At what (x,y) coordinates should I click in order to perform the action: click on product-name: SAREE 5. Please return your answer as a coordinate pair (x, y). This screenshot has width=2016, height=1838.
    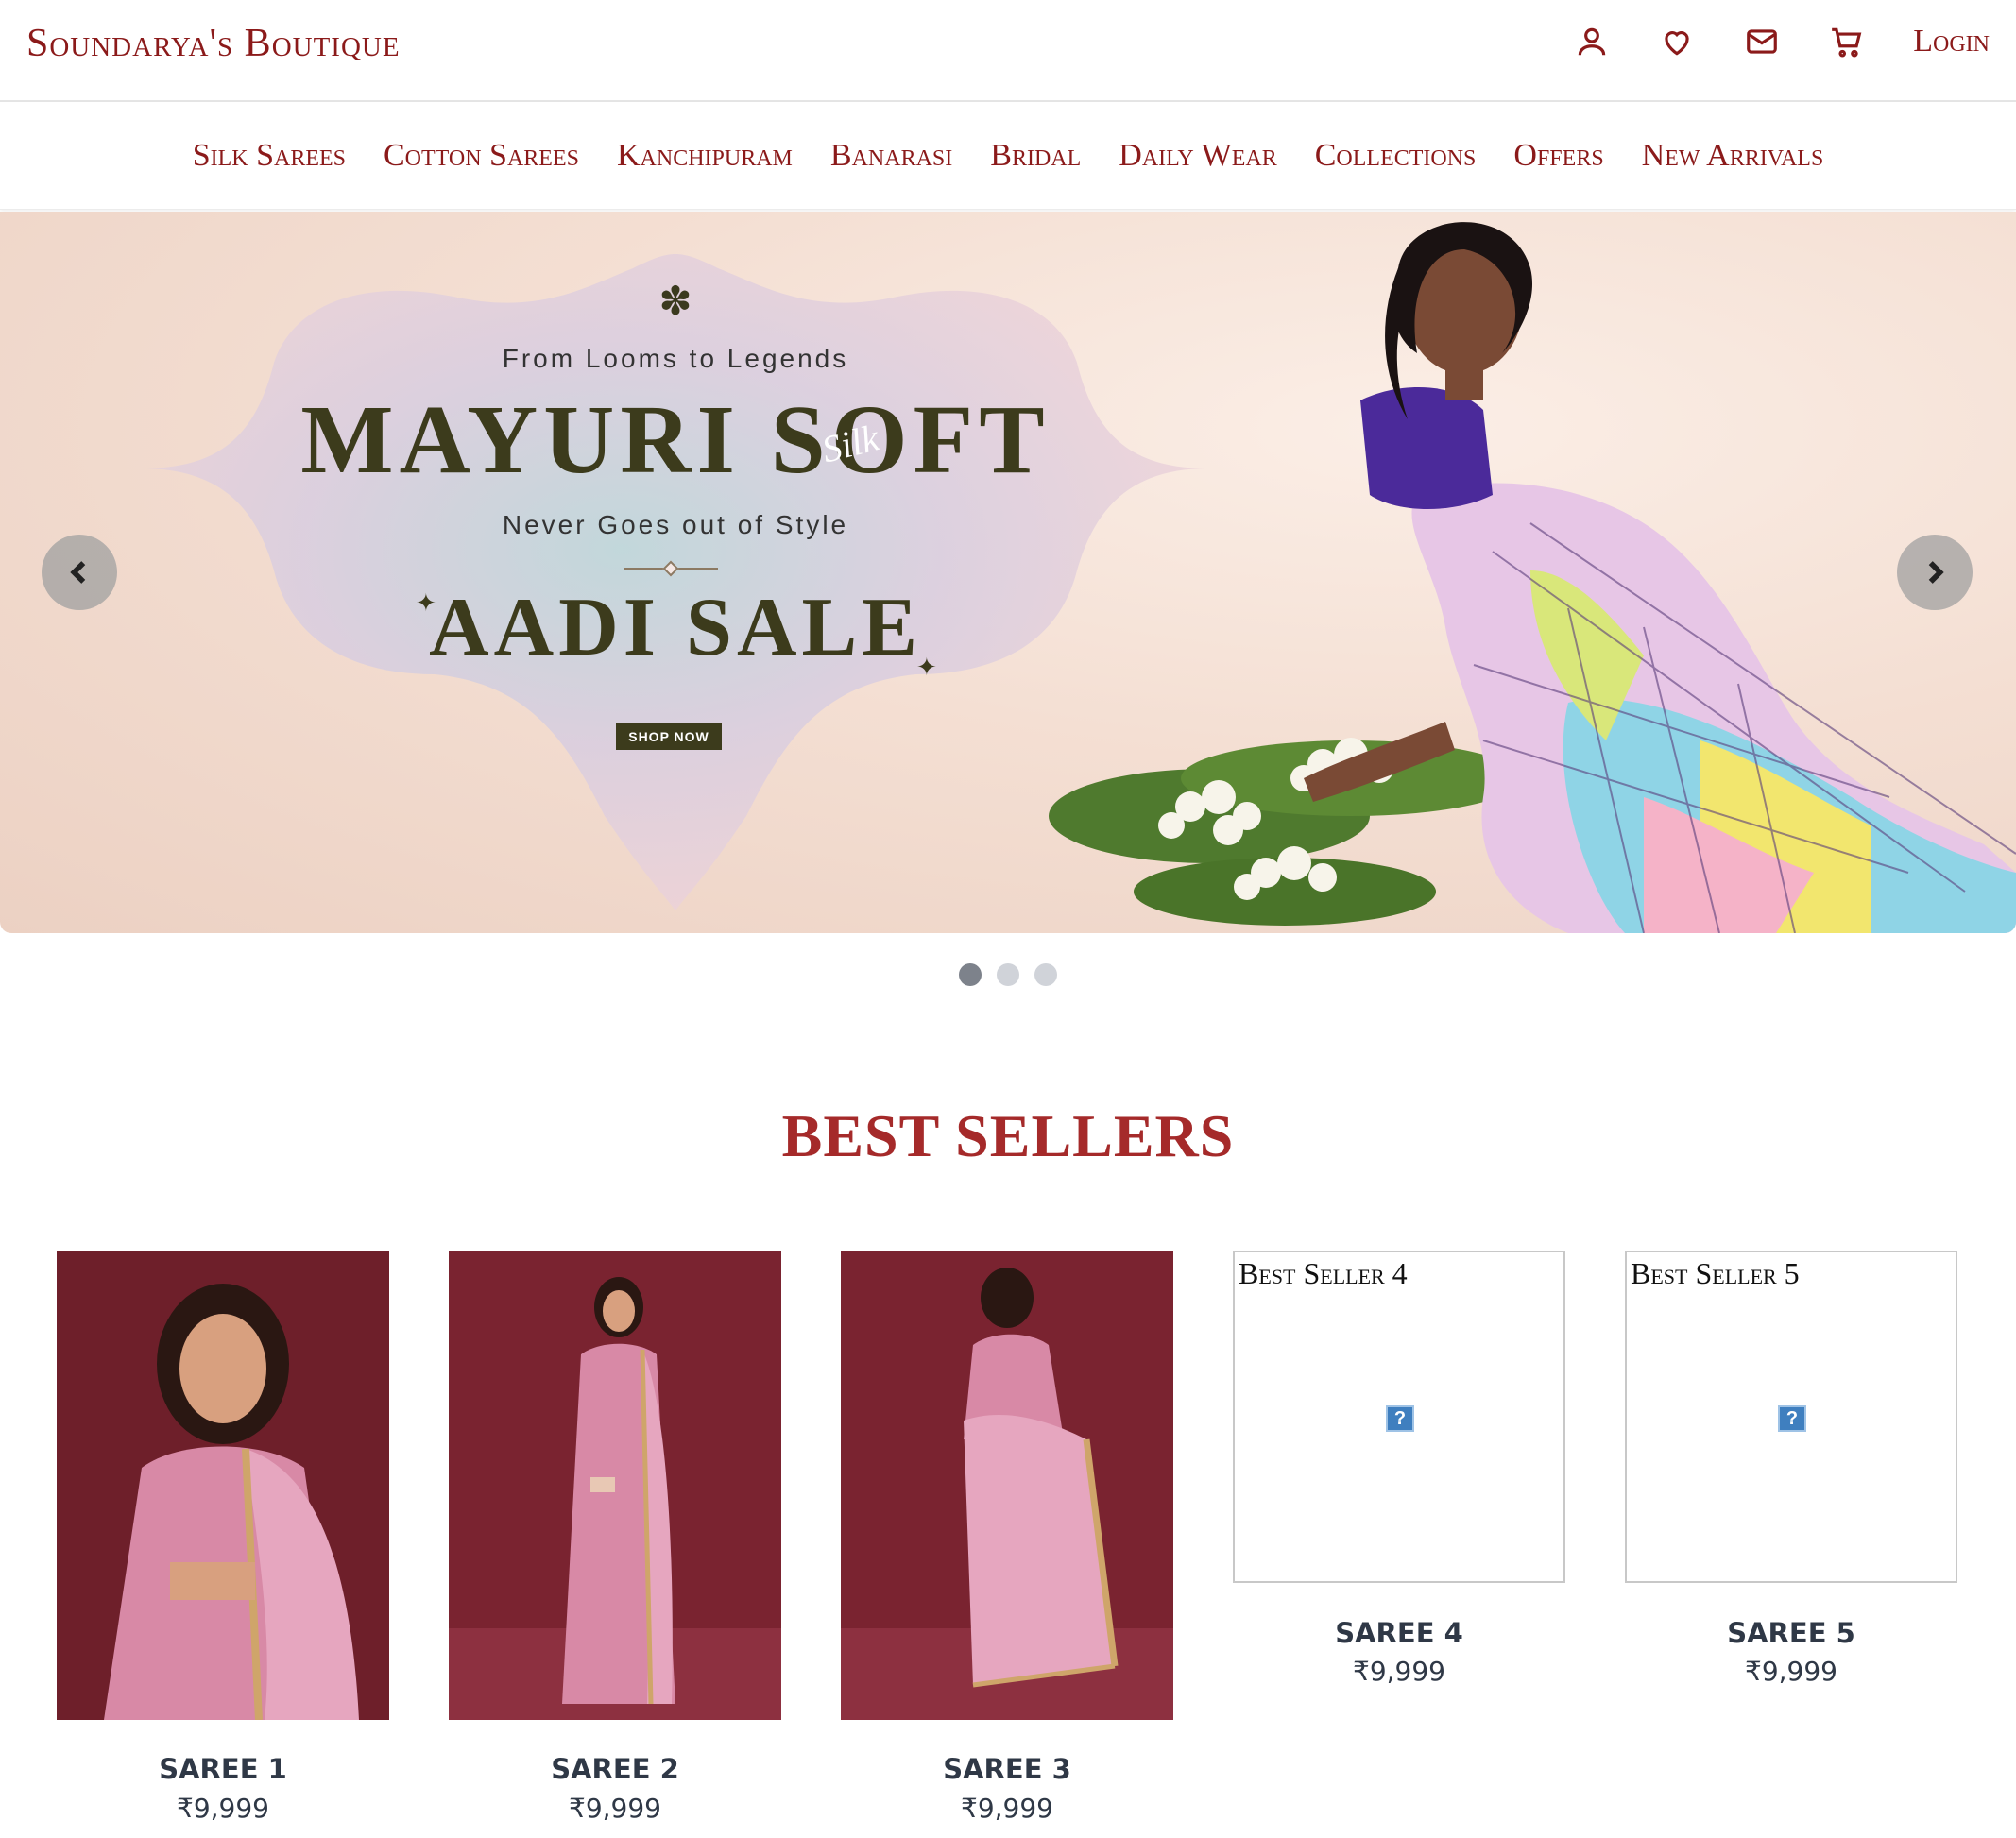
    Looking at the image, I should click on (1791, 1633).